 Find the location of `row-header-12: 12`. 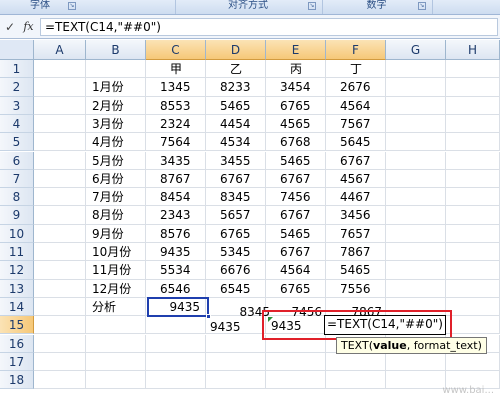

row-header-12: 12 is located at coordinates (17, 270).